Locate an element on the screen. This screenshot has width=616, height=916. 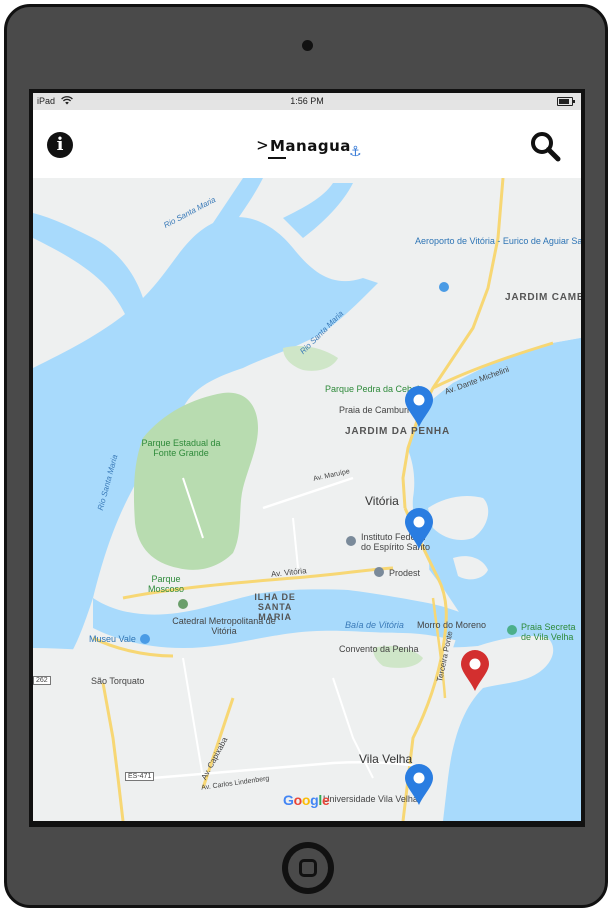
anchor-icon: ⚓ is located at coordinates (355, 152).